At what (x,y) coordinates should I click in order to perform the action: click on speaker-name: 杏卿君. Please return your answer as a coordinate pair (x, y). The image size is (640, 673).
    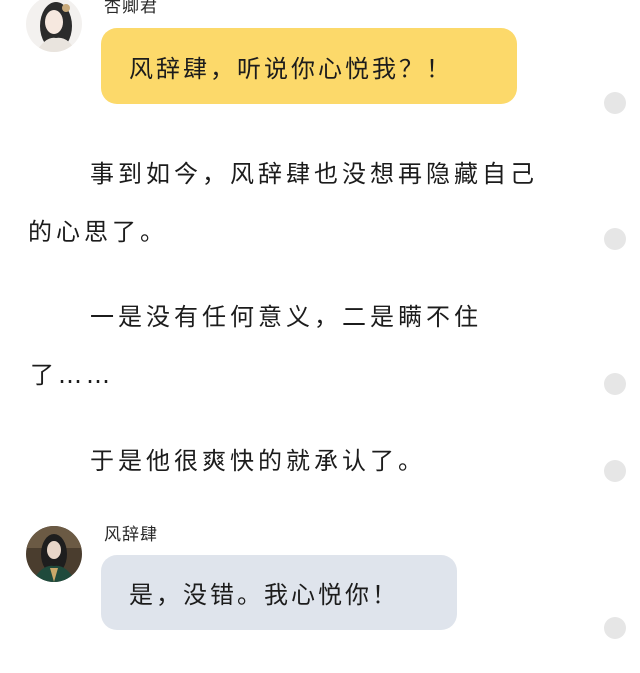
    Looking at the image, I should click on (131, 8).